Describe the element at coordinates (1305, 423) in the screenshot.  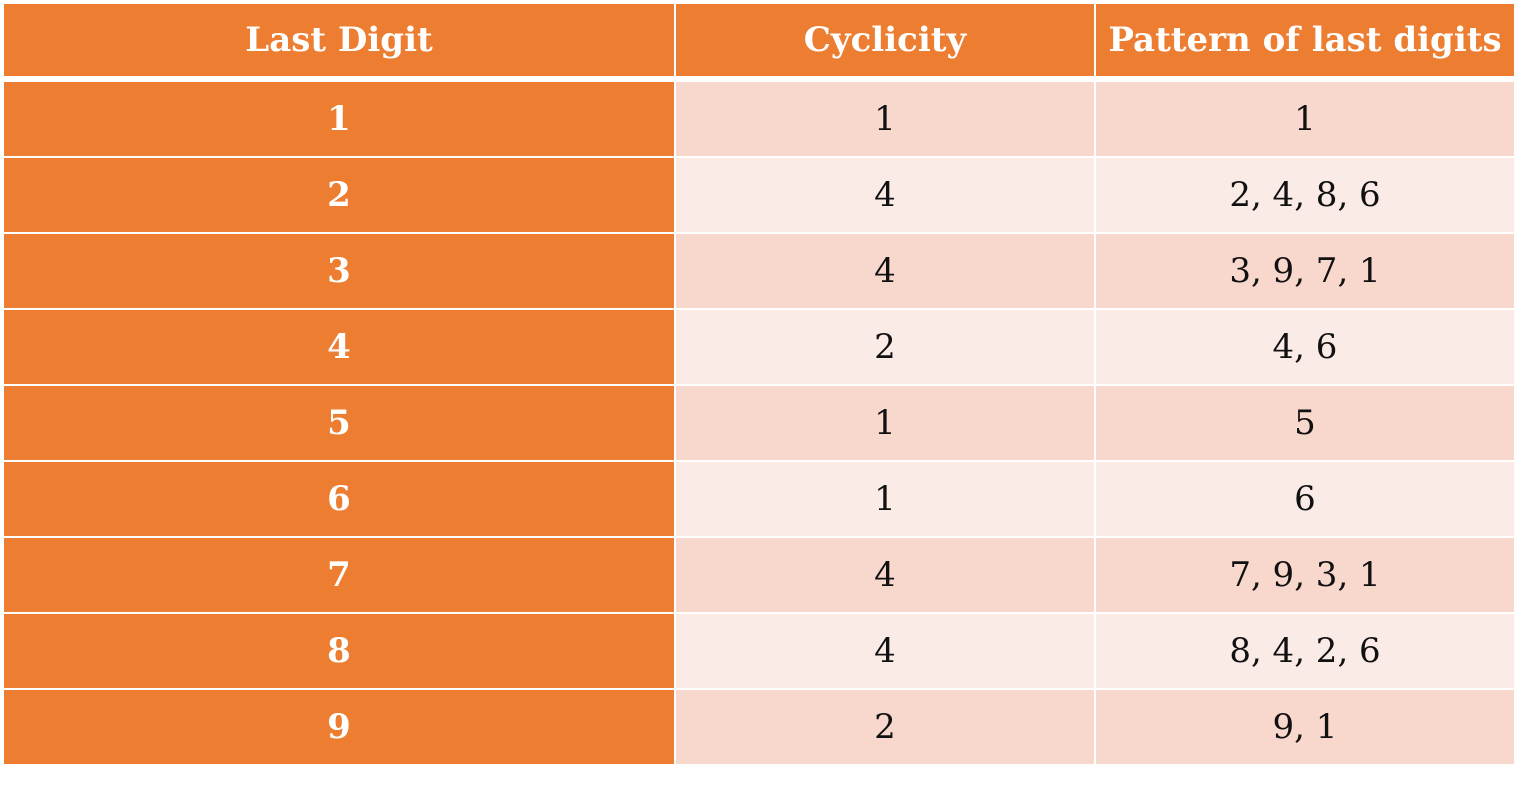
I see `pattern-cell: 5` at that location.